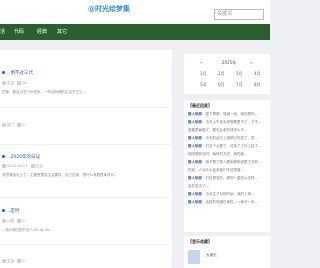 The width and height of the screenshot is (320, 268). What do you see at coordinates (221, 85) in the screenshot?
I see `calendar-month: 6月` at bounding box center [221, 85].